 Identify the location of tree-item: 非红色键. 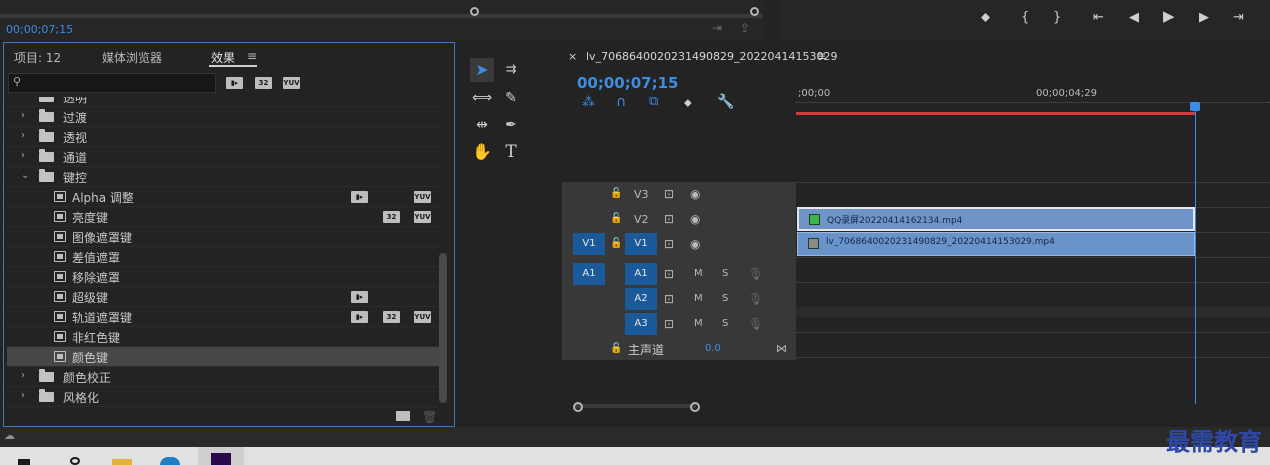
(223, 337).